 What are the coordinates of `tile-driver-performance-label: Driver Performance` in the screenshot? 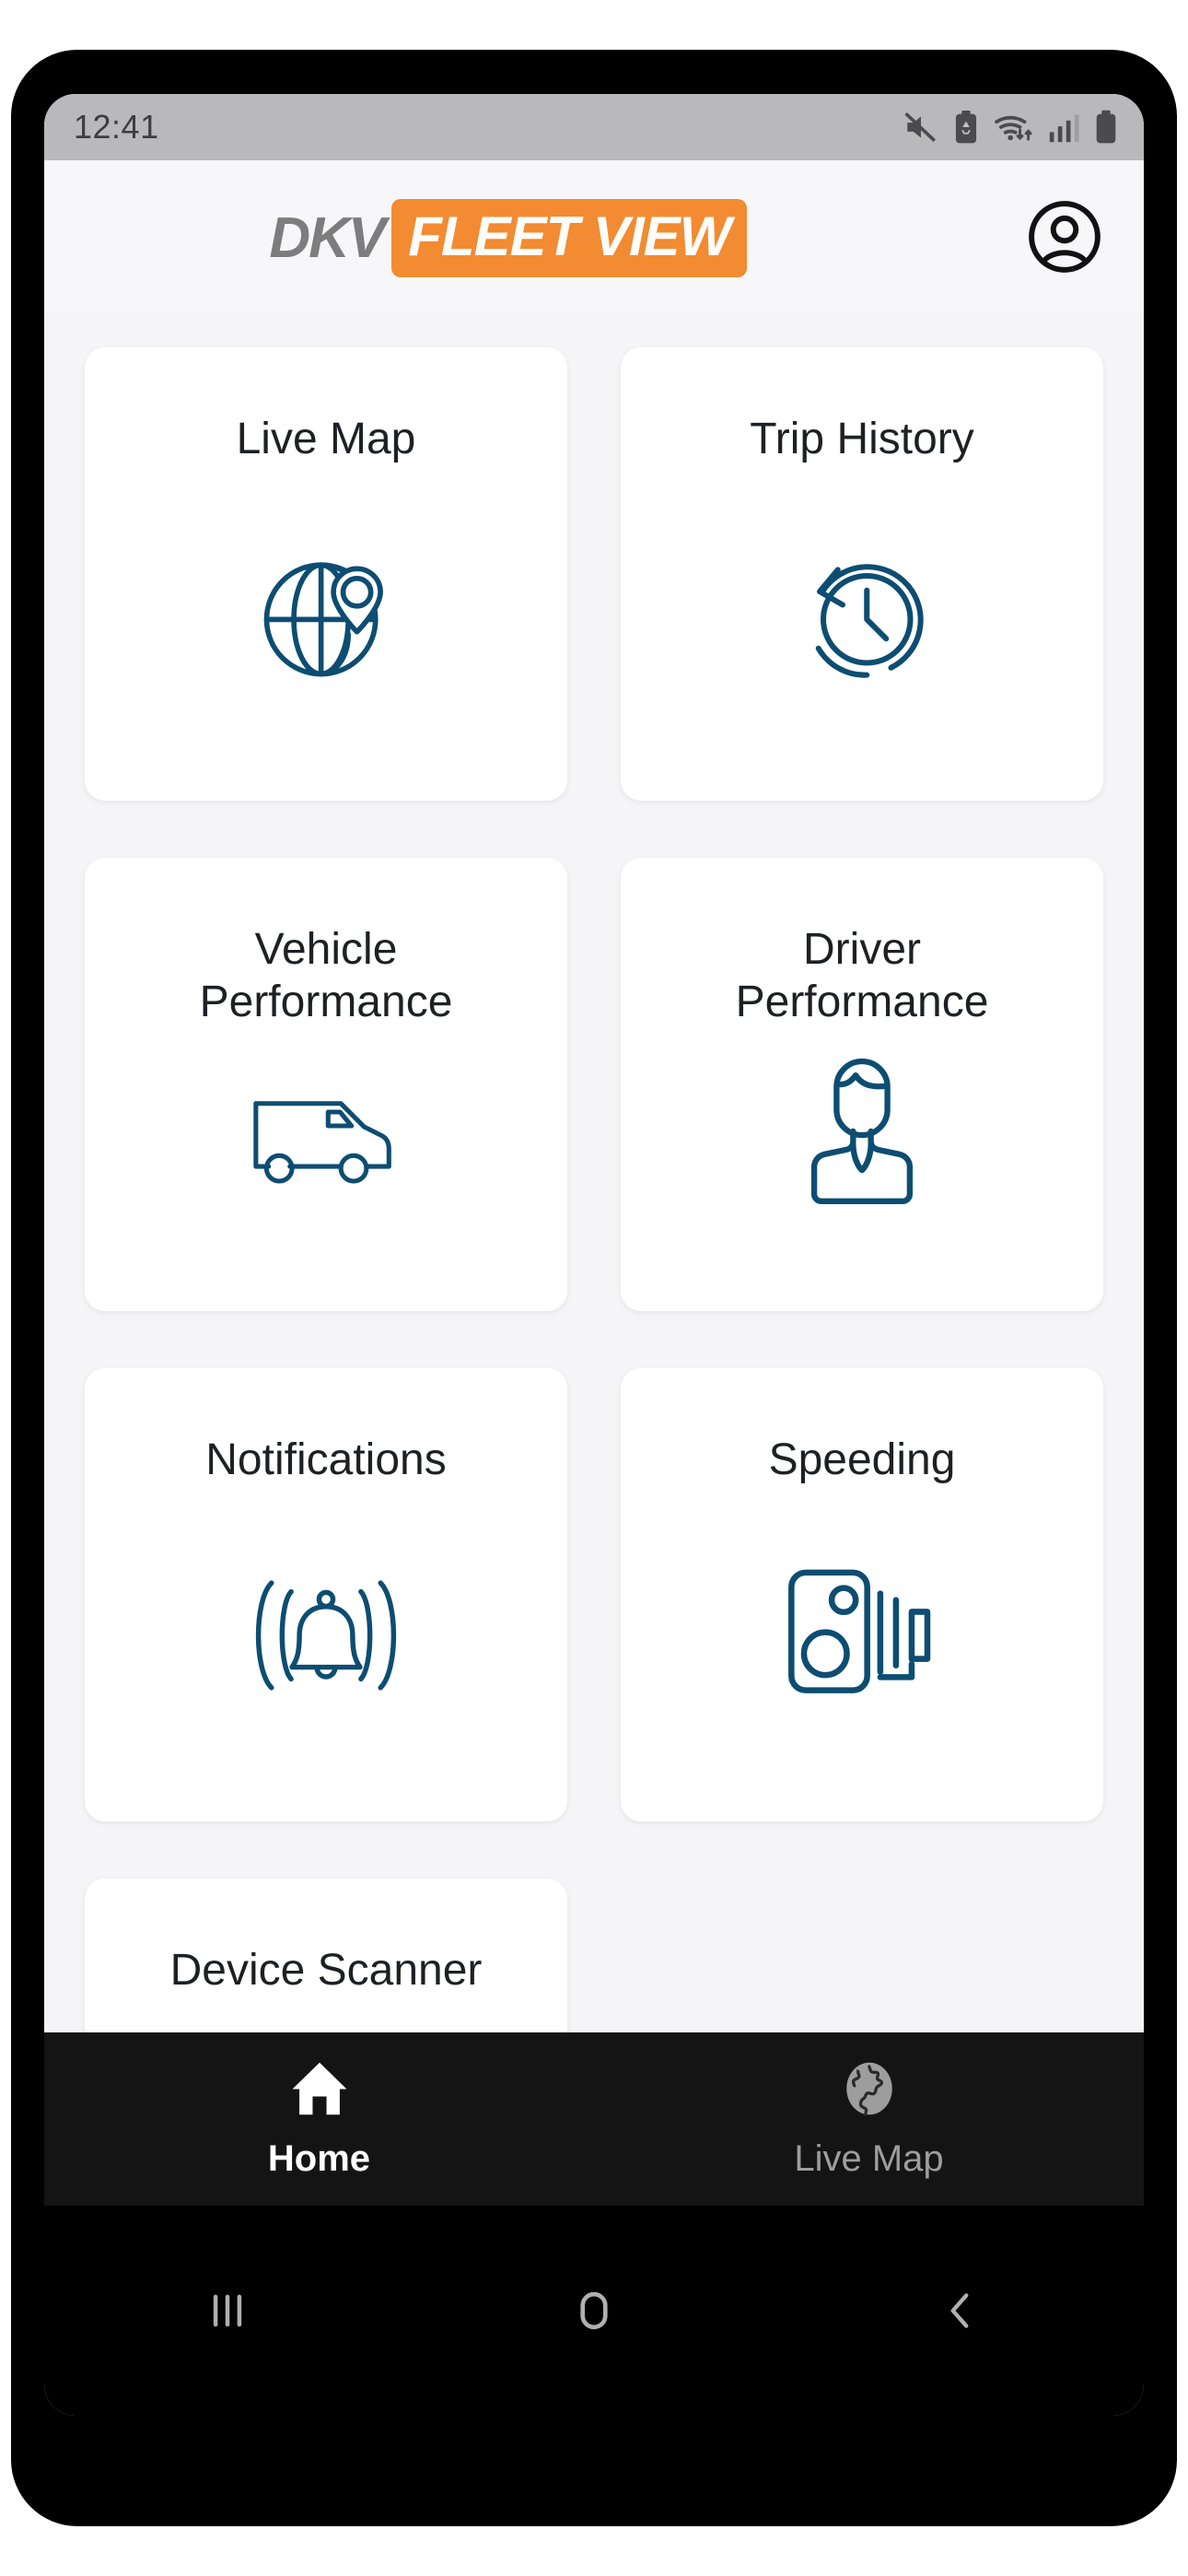 It's located at (862, 975).